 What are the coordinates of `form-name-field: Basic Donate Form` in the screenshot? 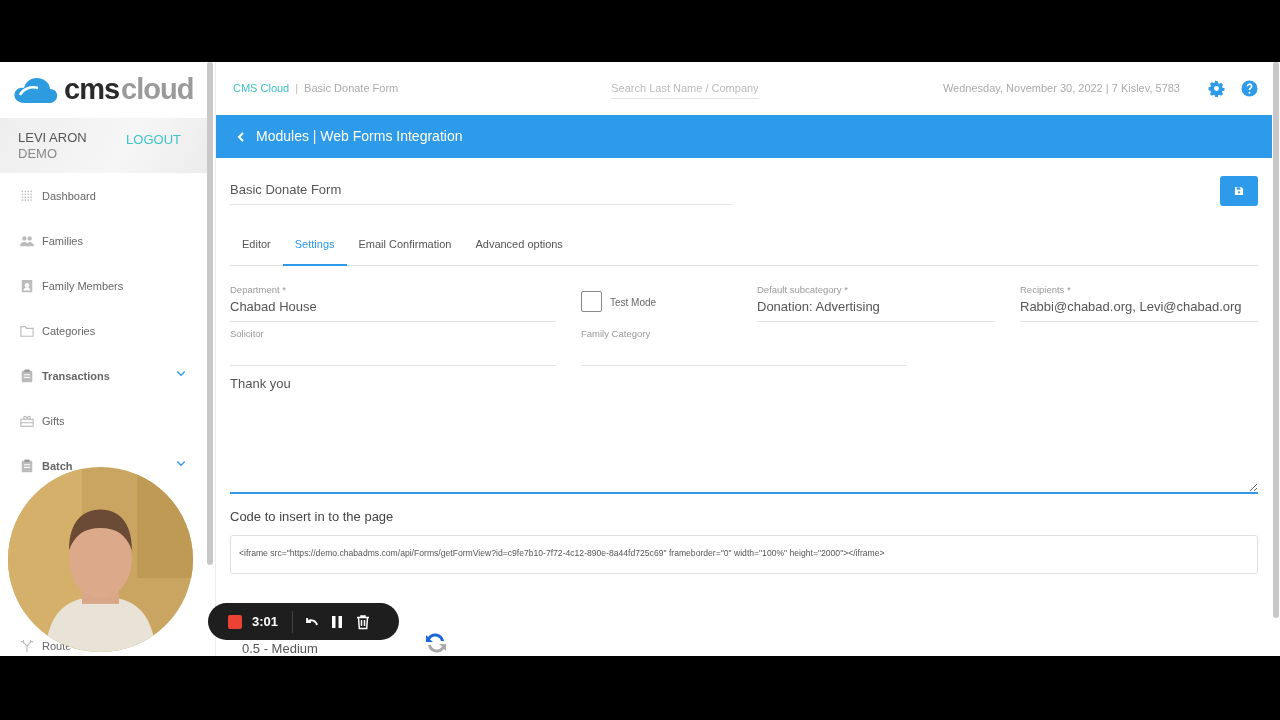 It's located at (481, 190).